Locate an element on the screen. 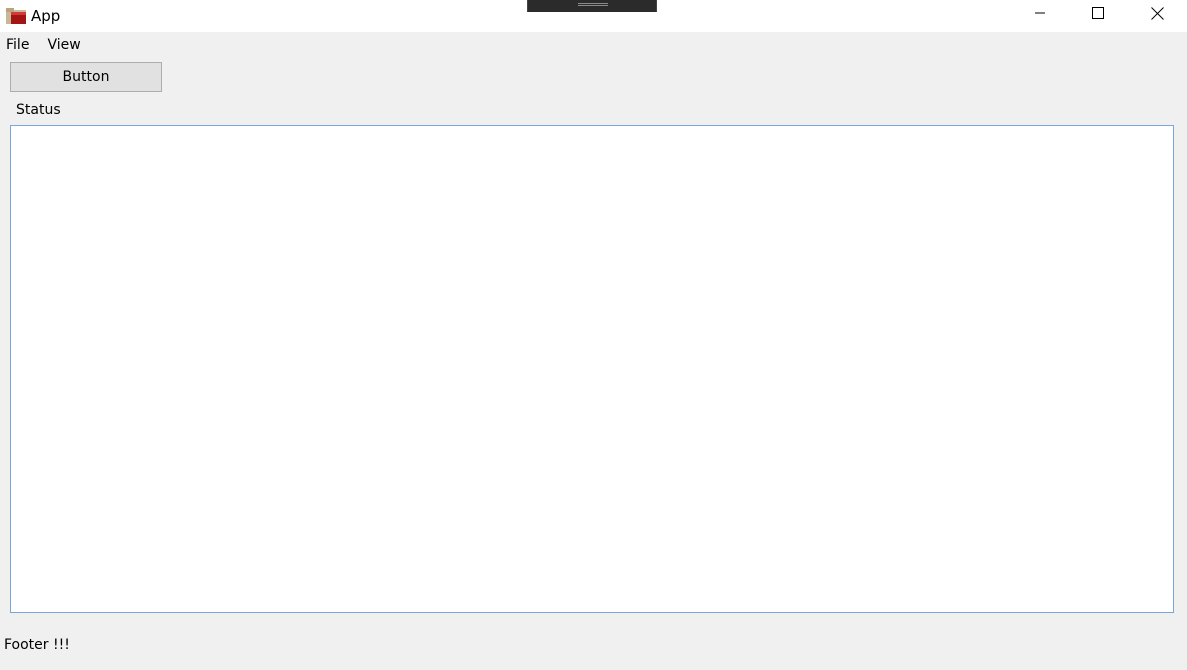  menu-view: View is located at coordinates (62, 45).